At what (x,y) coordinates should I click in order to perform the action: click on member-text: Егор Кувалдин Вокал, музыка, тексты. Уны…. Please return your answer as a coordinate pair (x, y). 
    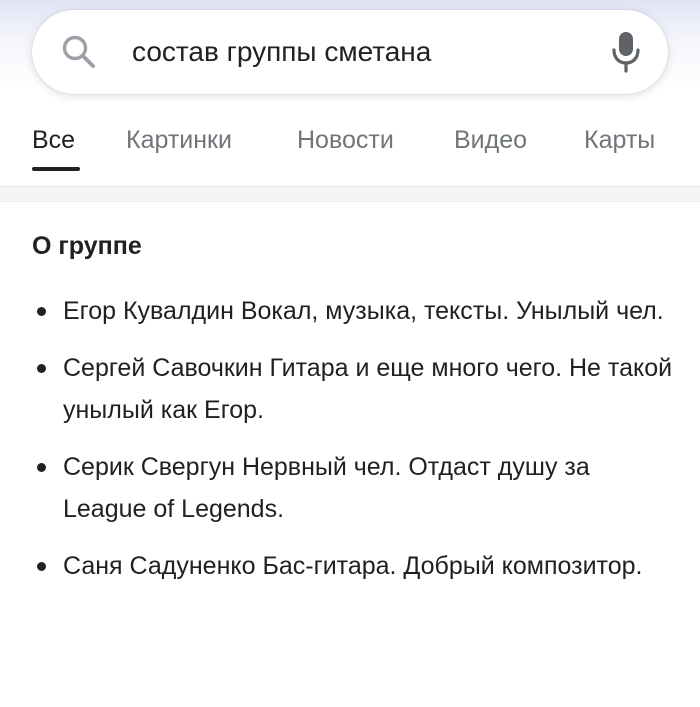
    Looking at the image, I should click on (363, 311).